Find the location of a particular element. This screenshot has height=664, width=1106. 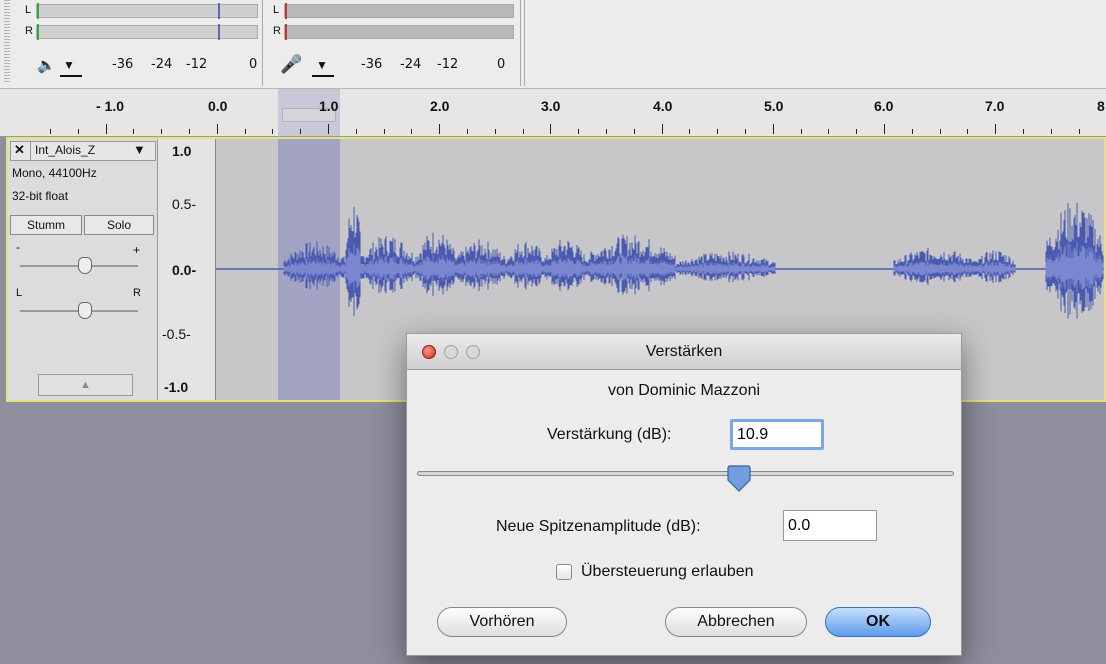

scale-label: 1.0 is located at coordinates (182, 151).